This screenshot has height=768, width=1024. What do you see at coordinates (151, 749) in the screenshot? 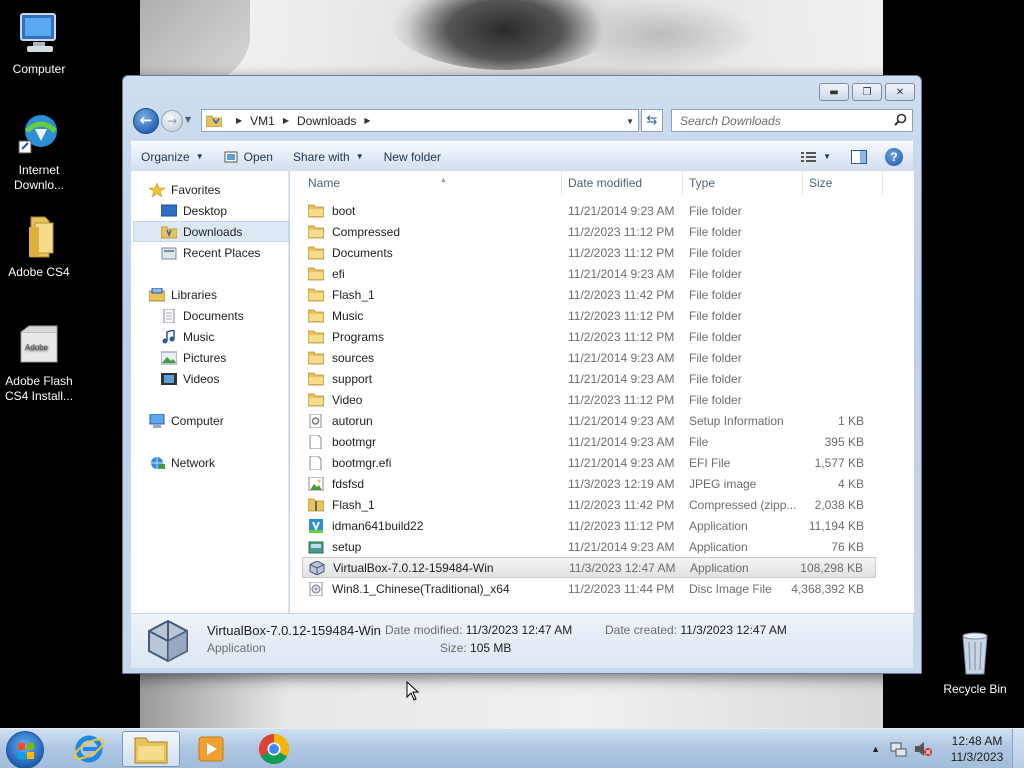
I see `taskbar-windows-explorer` at bounding box center [151, 749].